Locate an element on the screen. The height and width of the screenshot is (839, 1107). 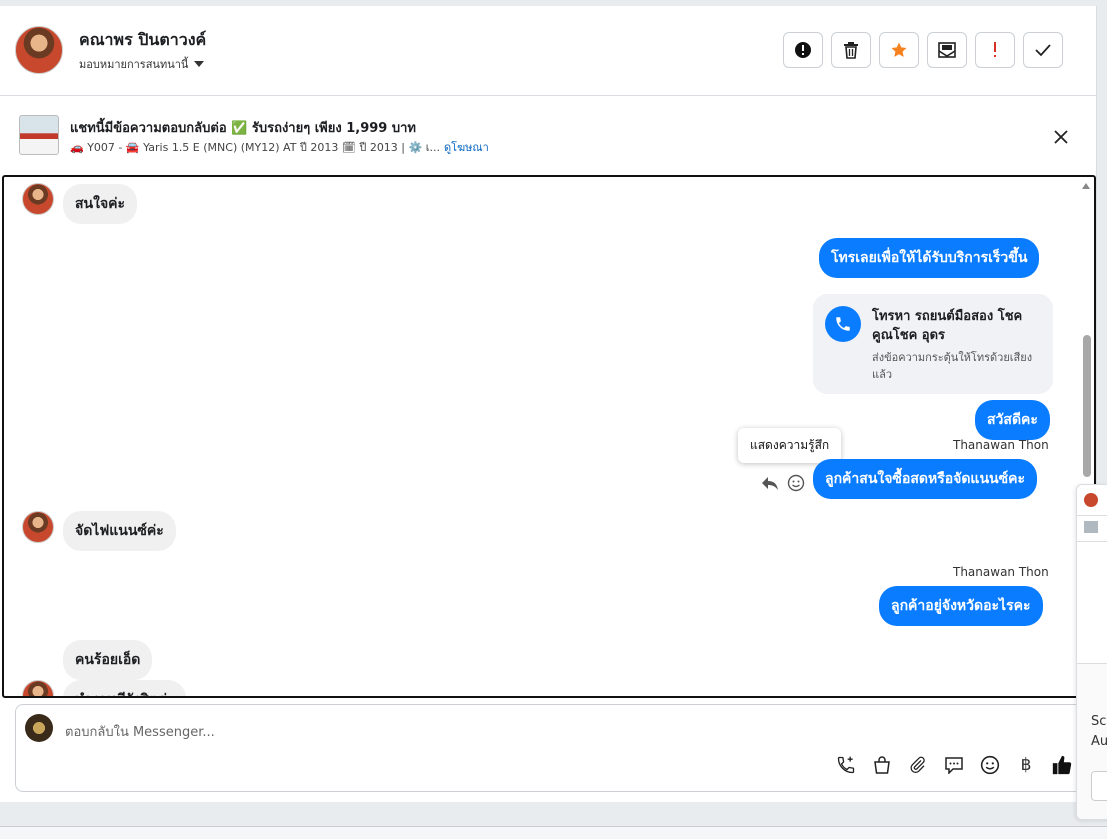
bottom-bar is located at coordinates (553, 832).